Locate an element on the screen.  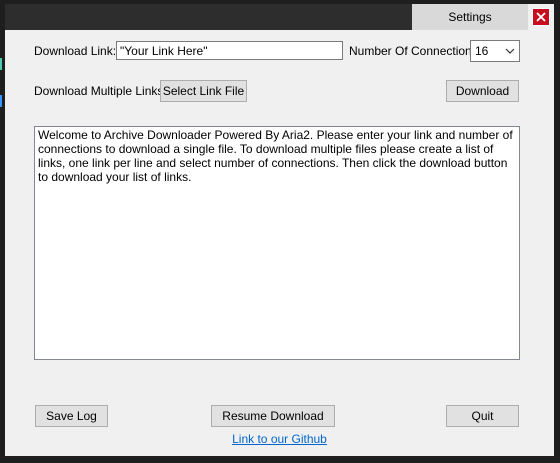
quit-button: Quit is located at coordinates (482, 416).